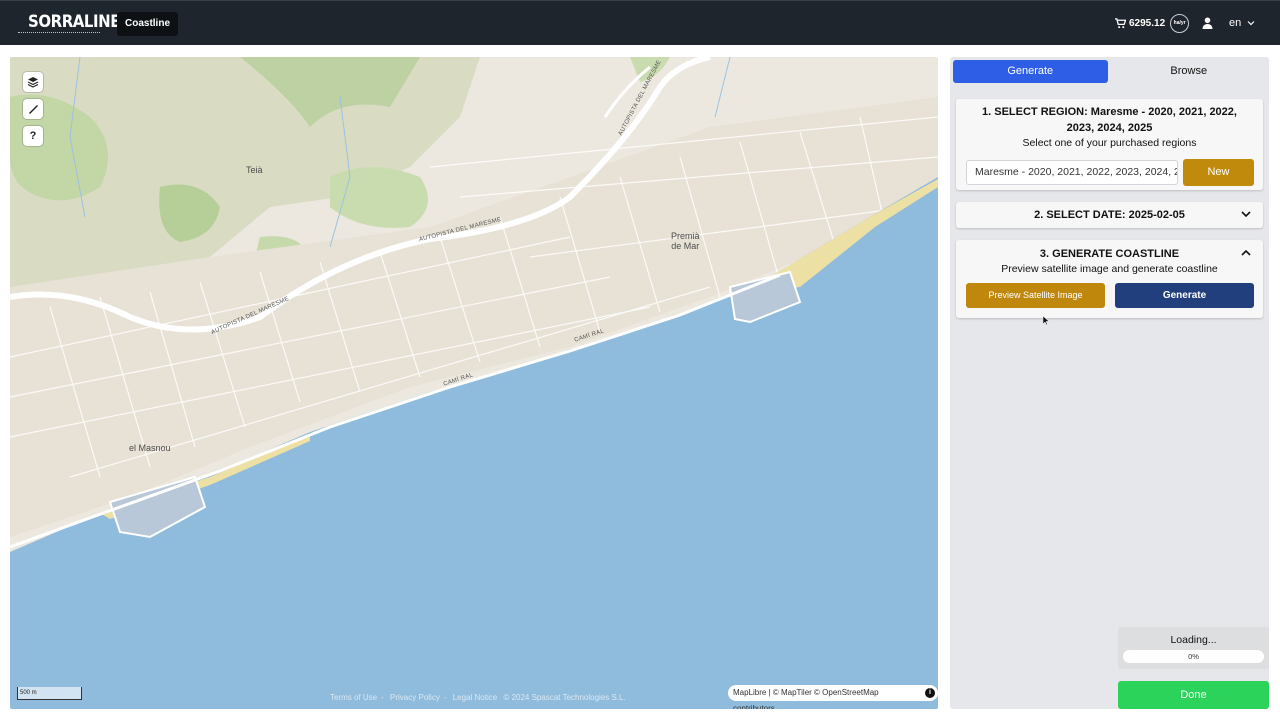  Describe the element at coordinates (1030, 71) in the screenshot. I see `tab-generate: Generate` at that location.